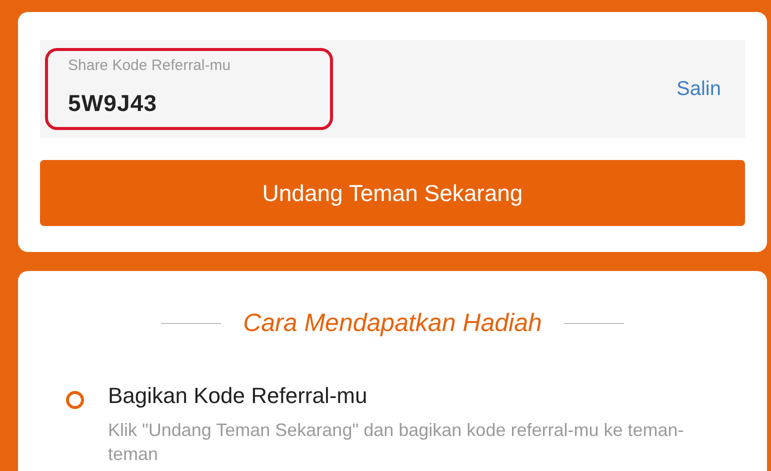 Image resolution: width=771 pixels, height=471 pixels. I want to click on referral-code: 5W9J43, so click(113, 103).